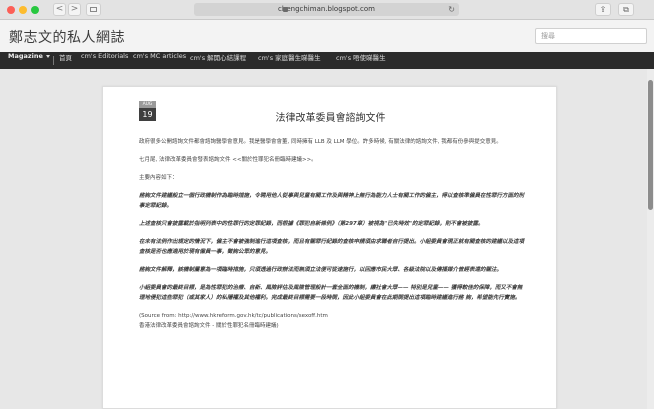 Image resolution: width=654 pixels, height=409 pixels. I want to click on back-button: <, so click(59, 9).